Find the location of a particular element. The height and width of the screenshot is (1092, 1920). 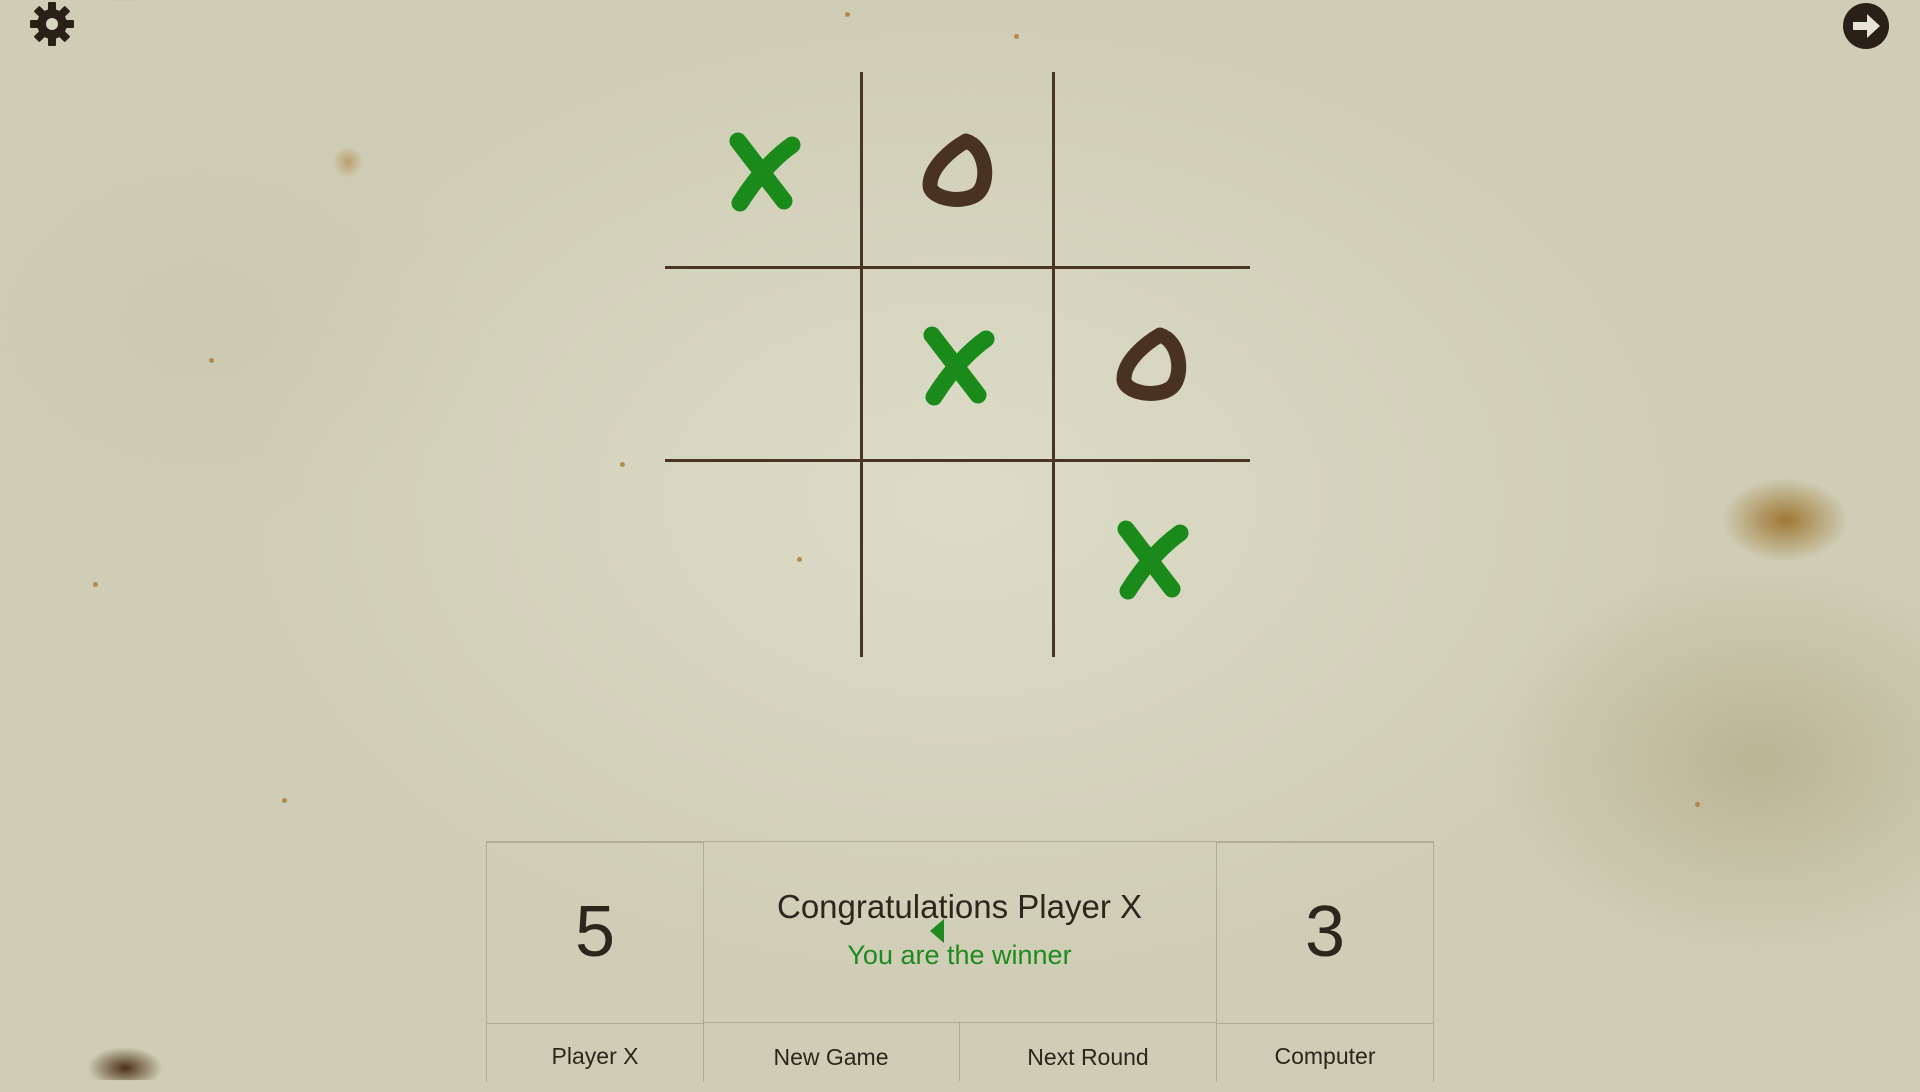

computer-score-panel: 3 Computer is located at coordinates (1325, 962).